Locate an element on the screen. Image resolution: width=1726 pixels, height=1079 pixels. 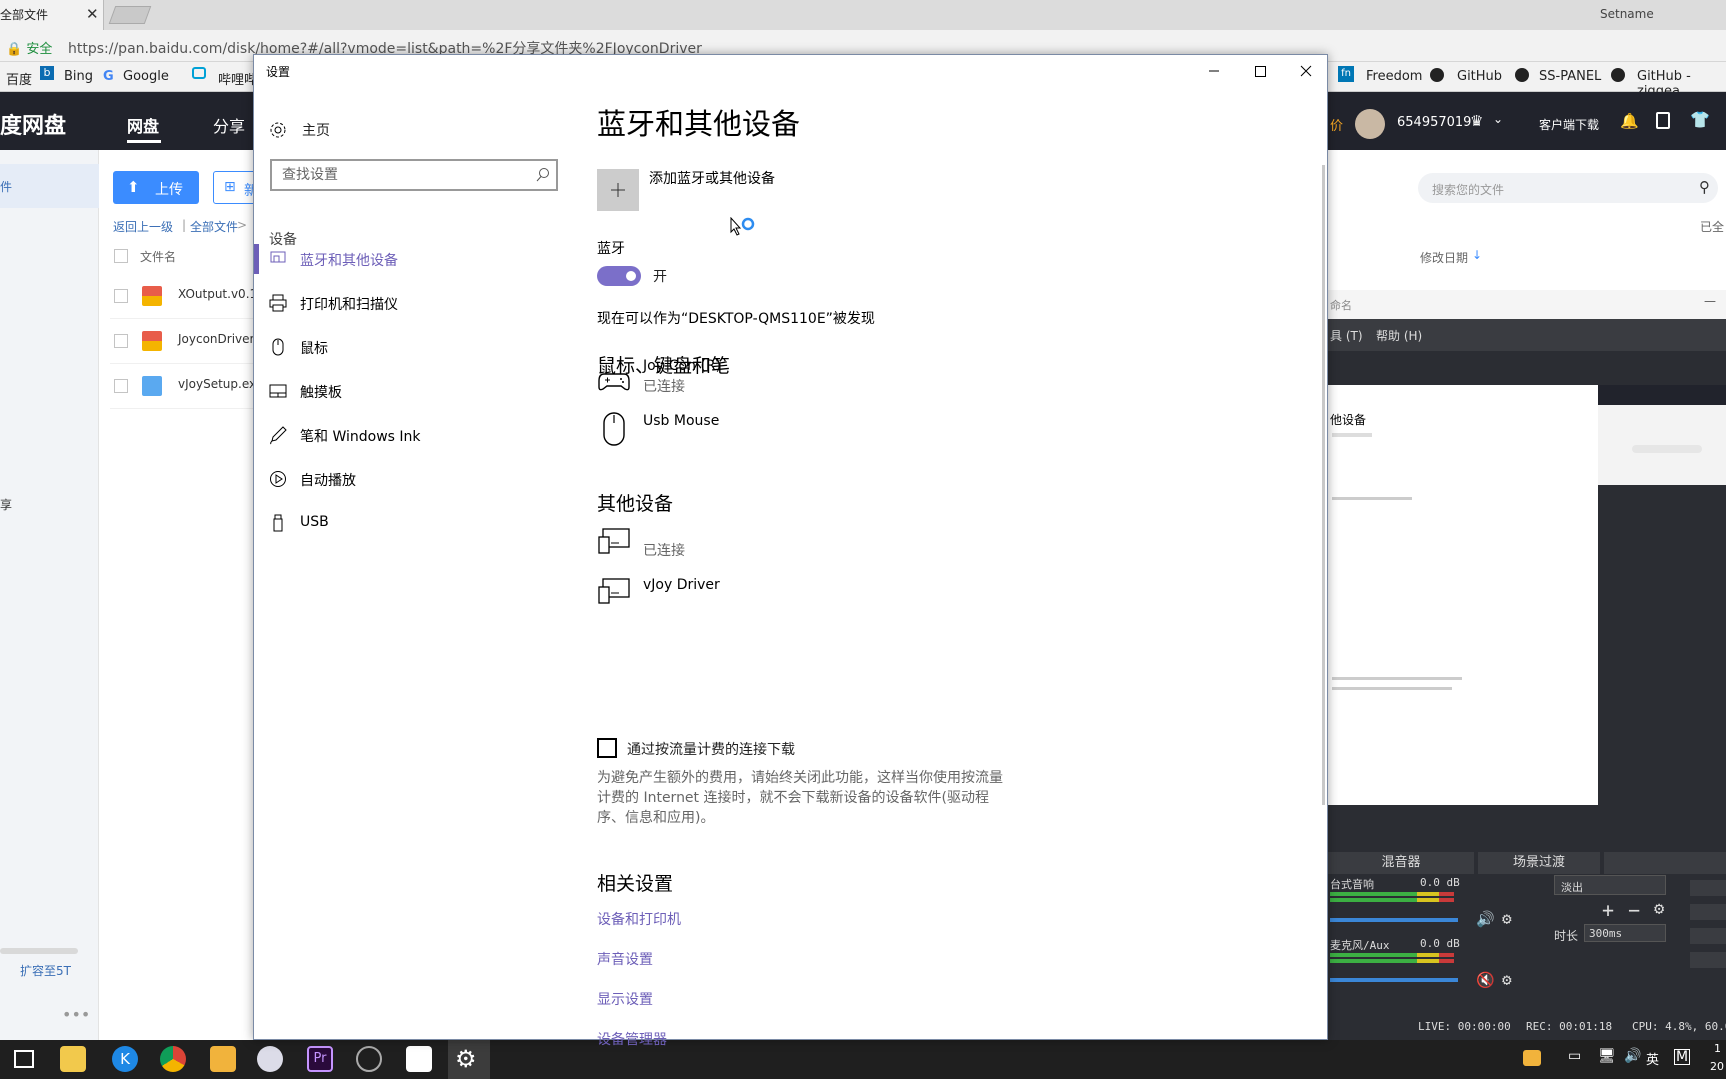
metered-checkbox is located at coordinates (607, 748).